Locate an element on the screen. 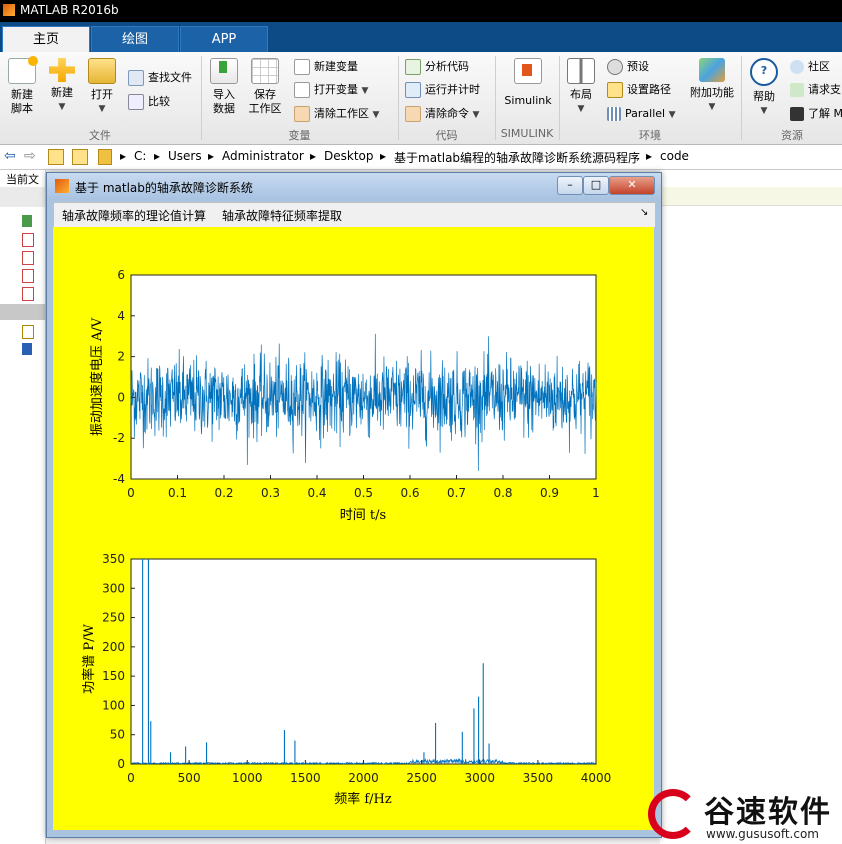 Image resolution: width=842 pixels, height=844 pixels. forward-arrow-icon: ⇨ is located at coordinates (30, 156).